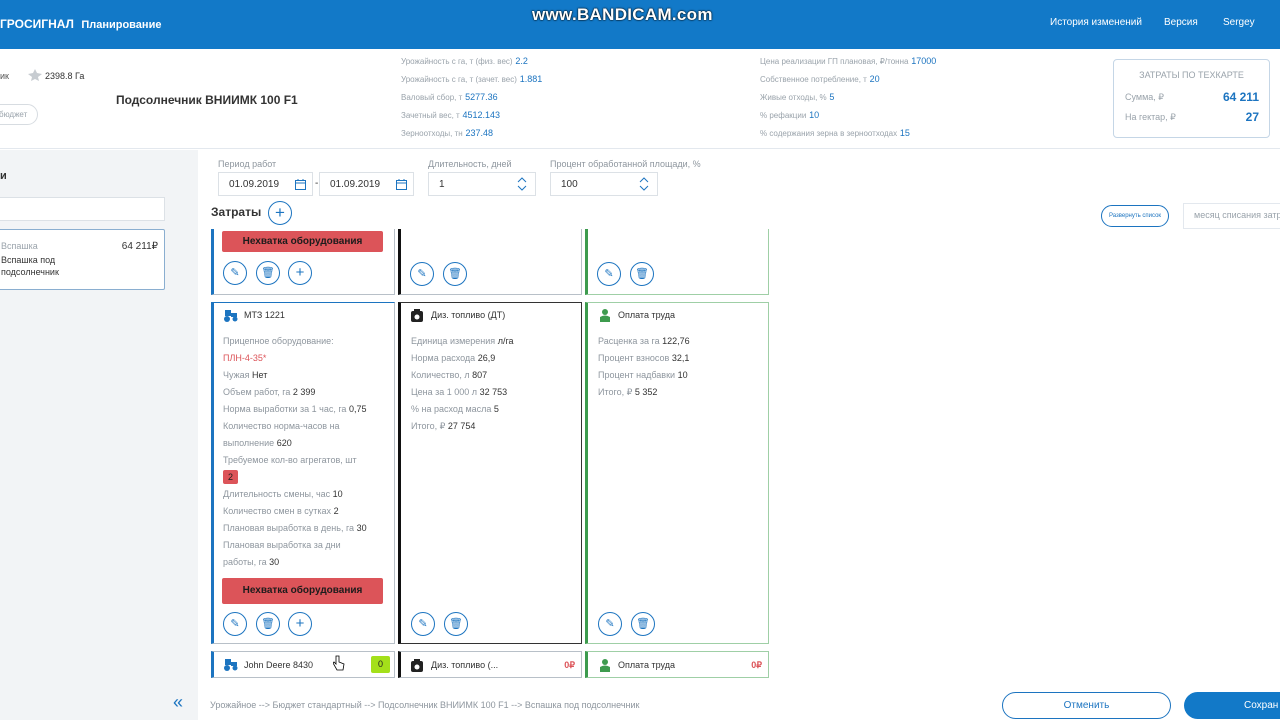 This screenshot has height=720, width=1280. What do you see at coordinates (1086, 705) in the screenshot?
I see `cancel-button: Отменить` at bounding box center [1086, 705].